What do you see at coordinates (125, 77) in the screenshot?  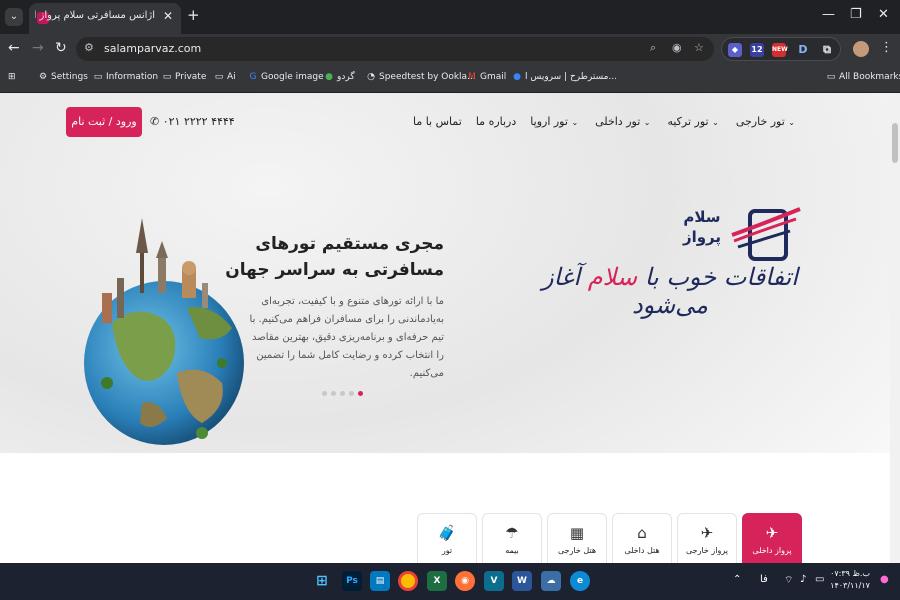 I see `bookmark-information: ▭ Information` at bounding box center [125, 77].